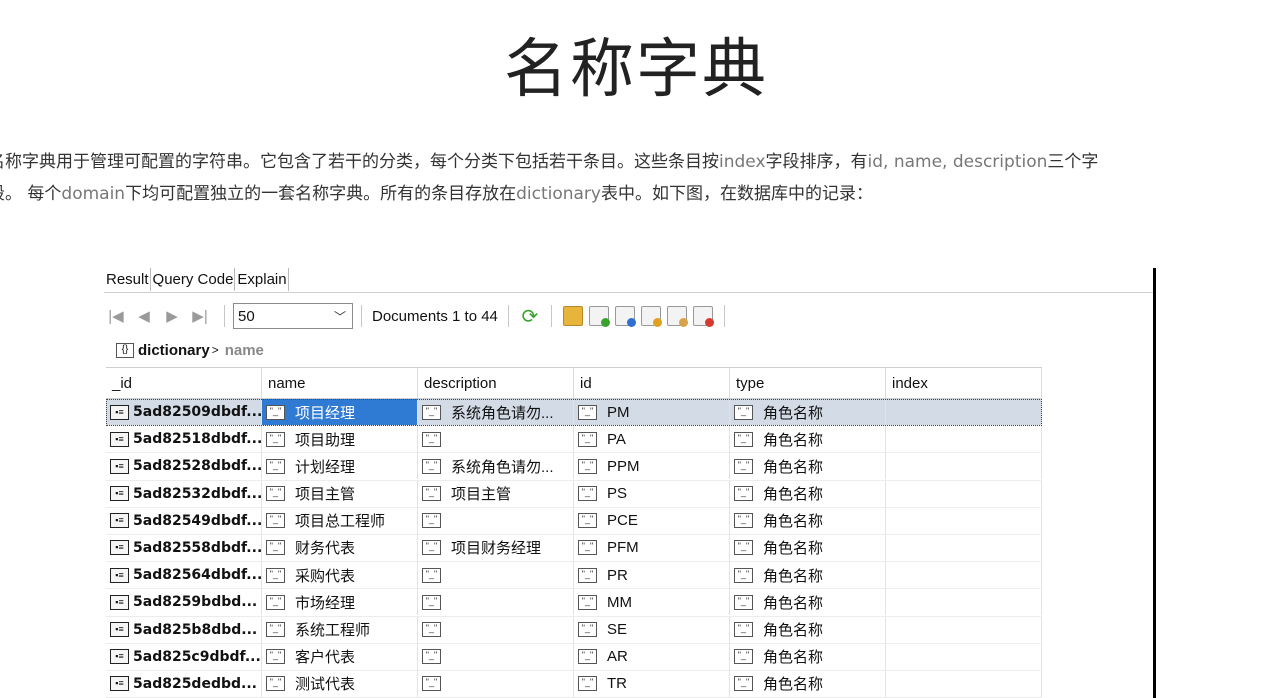 This screenshot has width=1272, height=698. What do you see at coordinates (572, 316) in the screenshot?
I see `lock-icon` at bounding box center [572, 316].